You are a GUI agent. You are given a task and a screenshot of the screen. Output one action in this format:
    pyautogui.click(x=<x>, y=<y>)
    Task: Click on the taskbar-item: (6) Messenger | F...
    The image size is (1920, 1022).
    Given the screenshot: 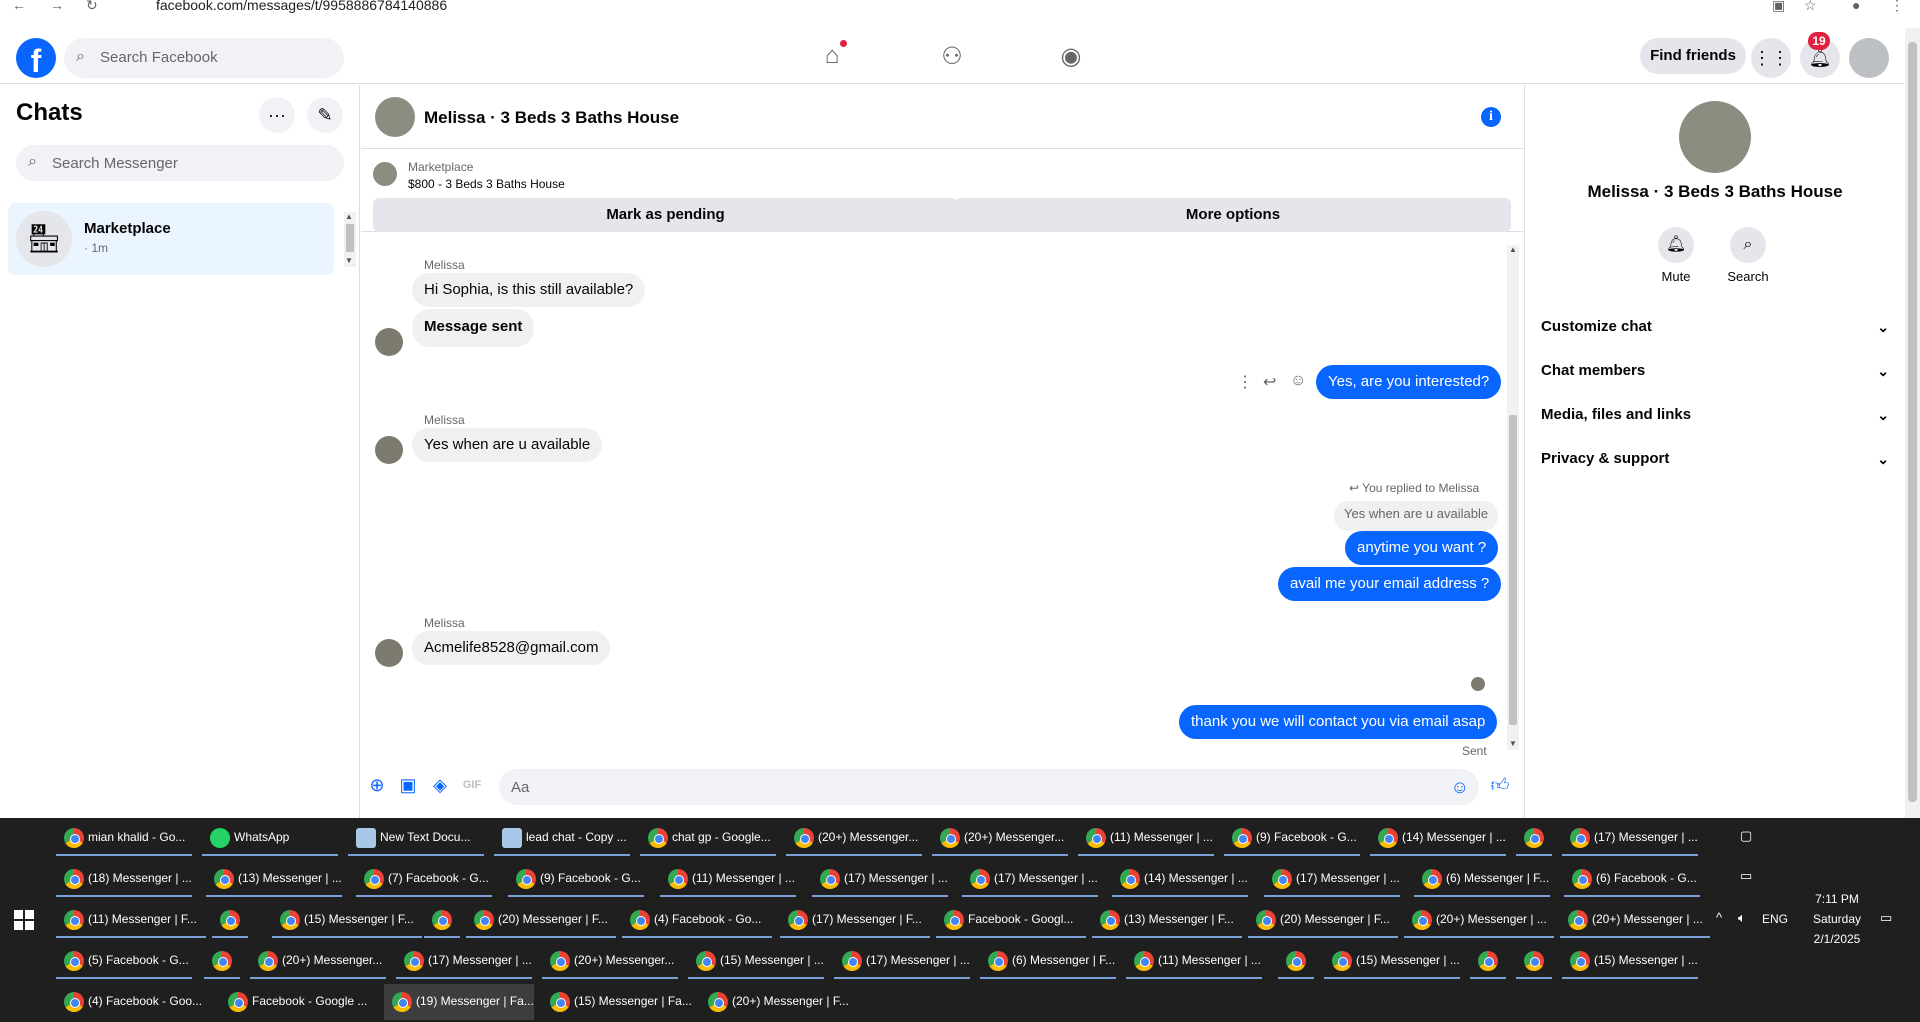 What is the action you would take?
    pyautogui.click(x=1048, y=961)
    